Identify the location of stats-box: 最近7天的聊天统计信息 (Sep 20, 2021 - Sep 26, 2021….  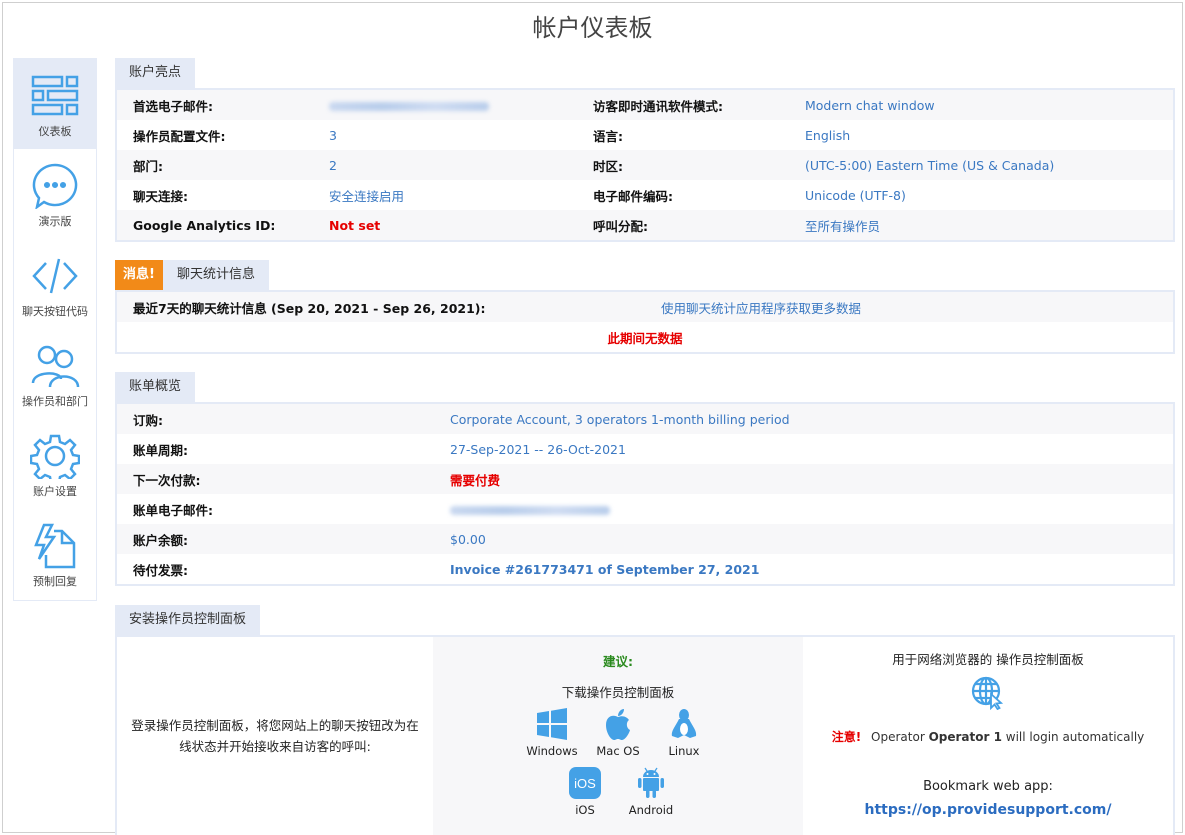
(645, 322).